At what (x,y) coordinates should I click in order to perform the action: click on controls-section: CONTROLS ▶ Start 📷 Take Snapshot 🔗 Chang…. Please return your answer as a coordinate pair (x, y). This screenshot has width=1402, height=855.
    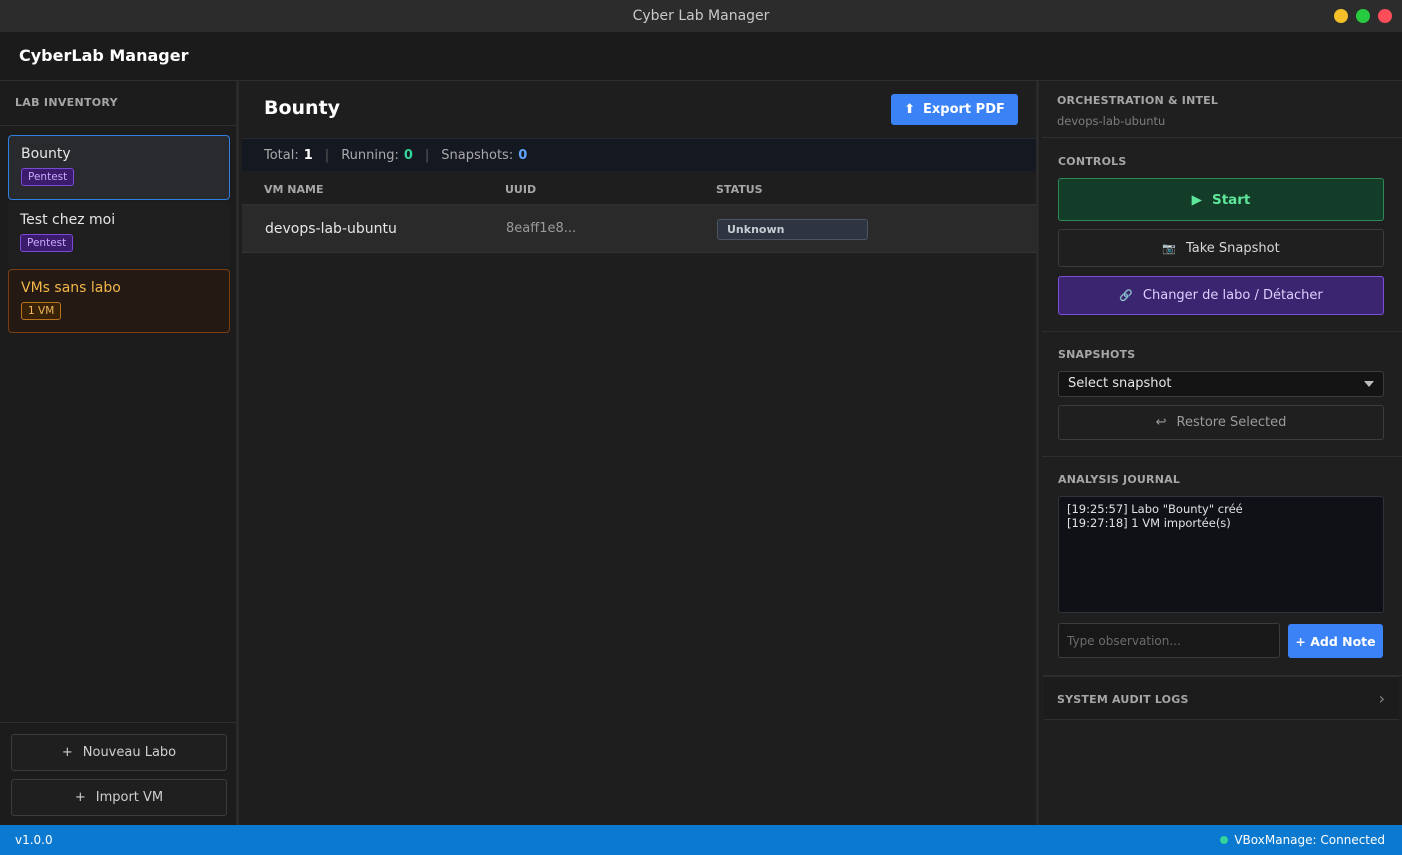
    Looking at the image, I should click on (1222, 235).